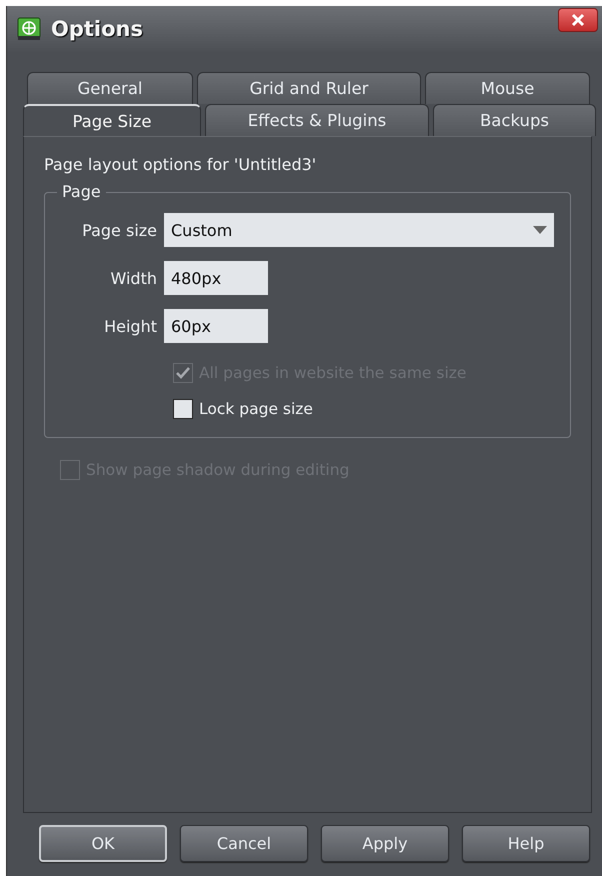 The image size is (602, 876). Describe the element at coordinates (359, 230) in the screenshot. I see `dropdown: Custom` at that location.